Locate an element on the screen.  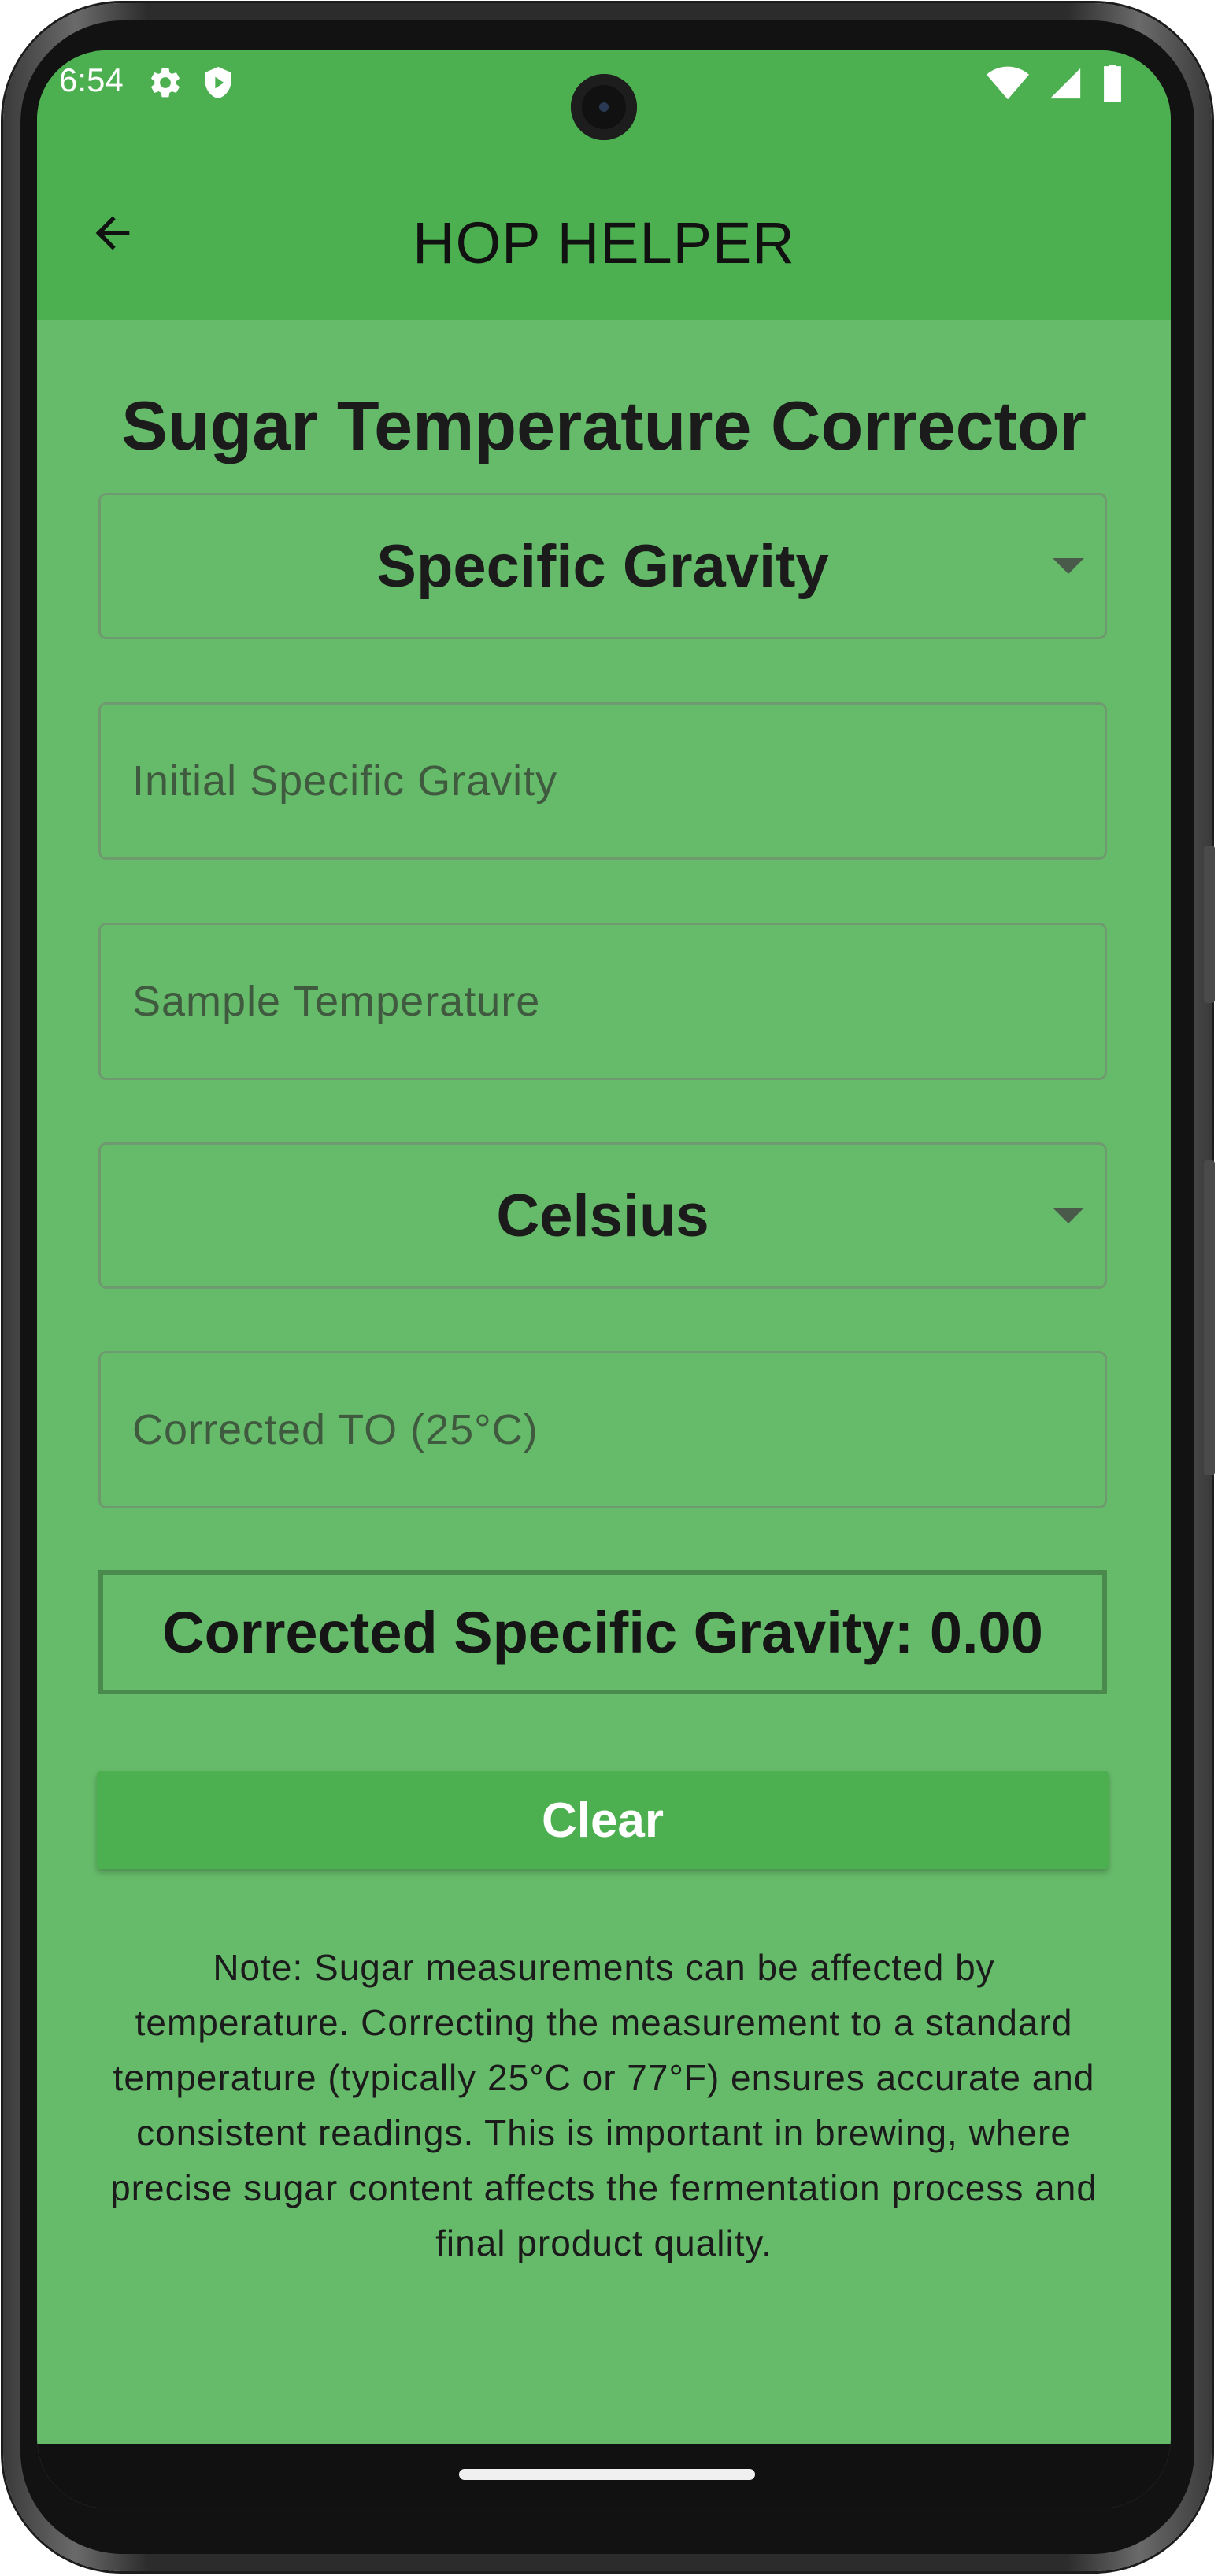
initial-specific-gravity-field is located at coordinates (602, 781).